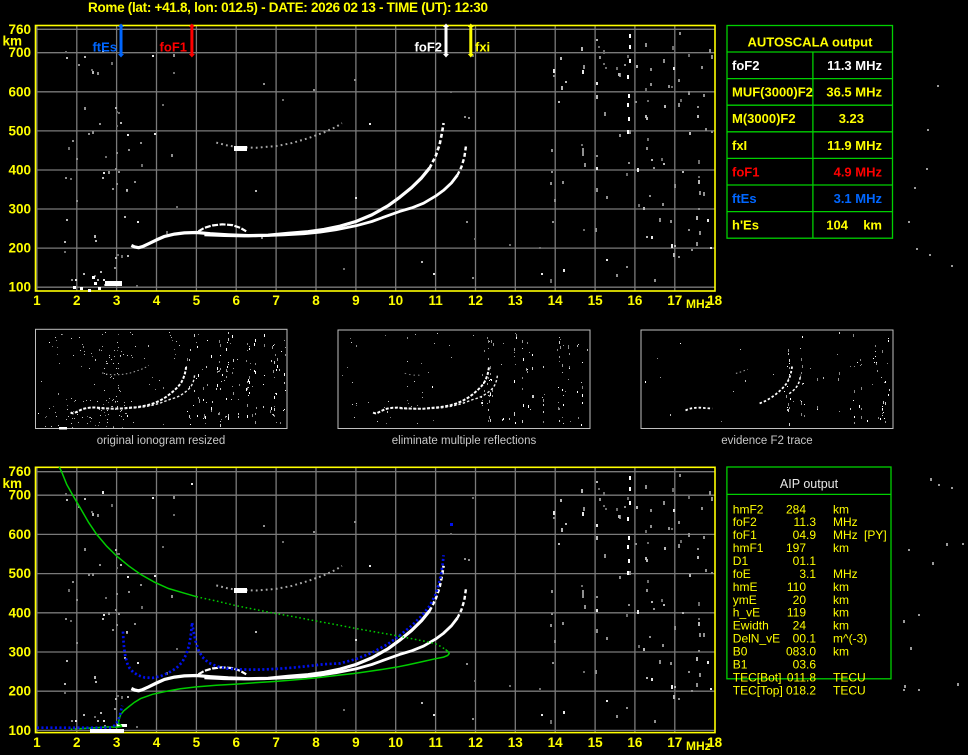 Image resolution: width=968 pixels, height=755 pixels. I want to click on svg-text: 13, so click(516, 742).